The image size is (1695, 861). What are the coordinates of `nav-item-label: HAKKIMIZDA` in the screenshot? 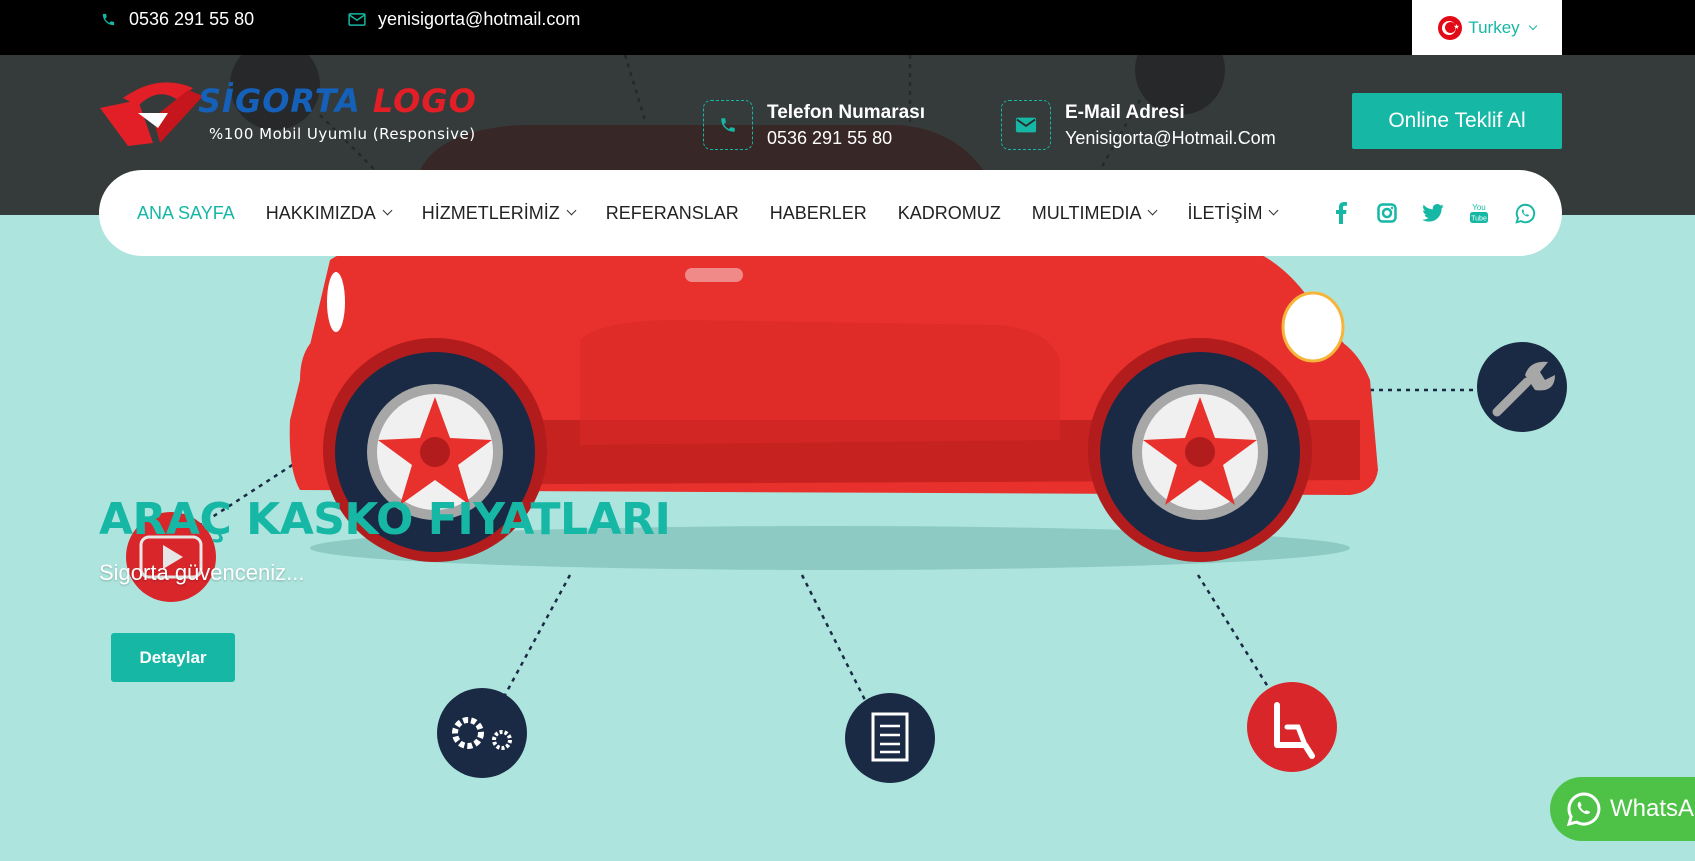 It's located at (320, 212).